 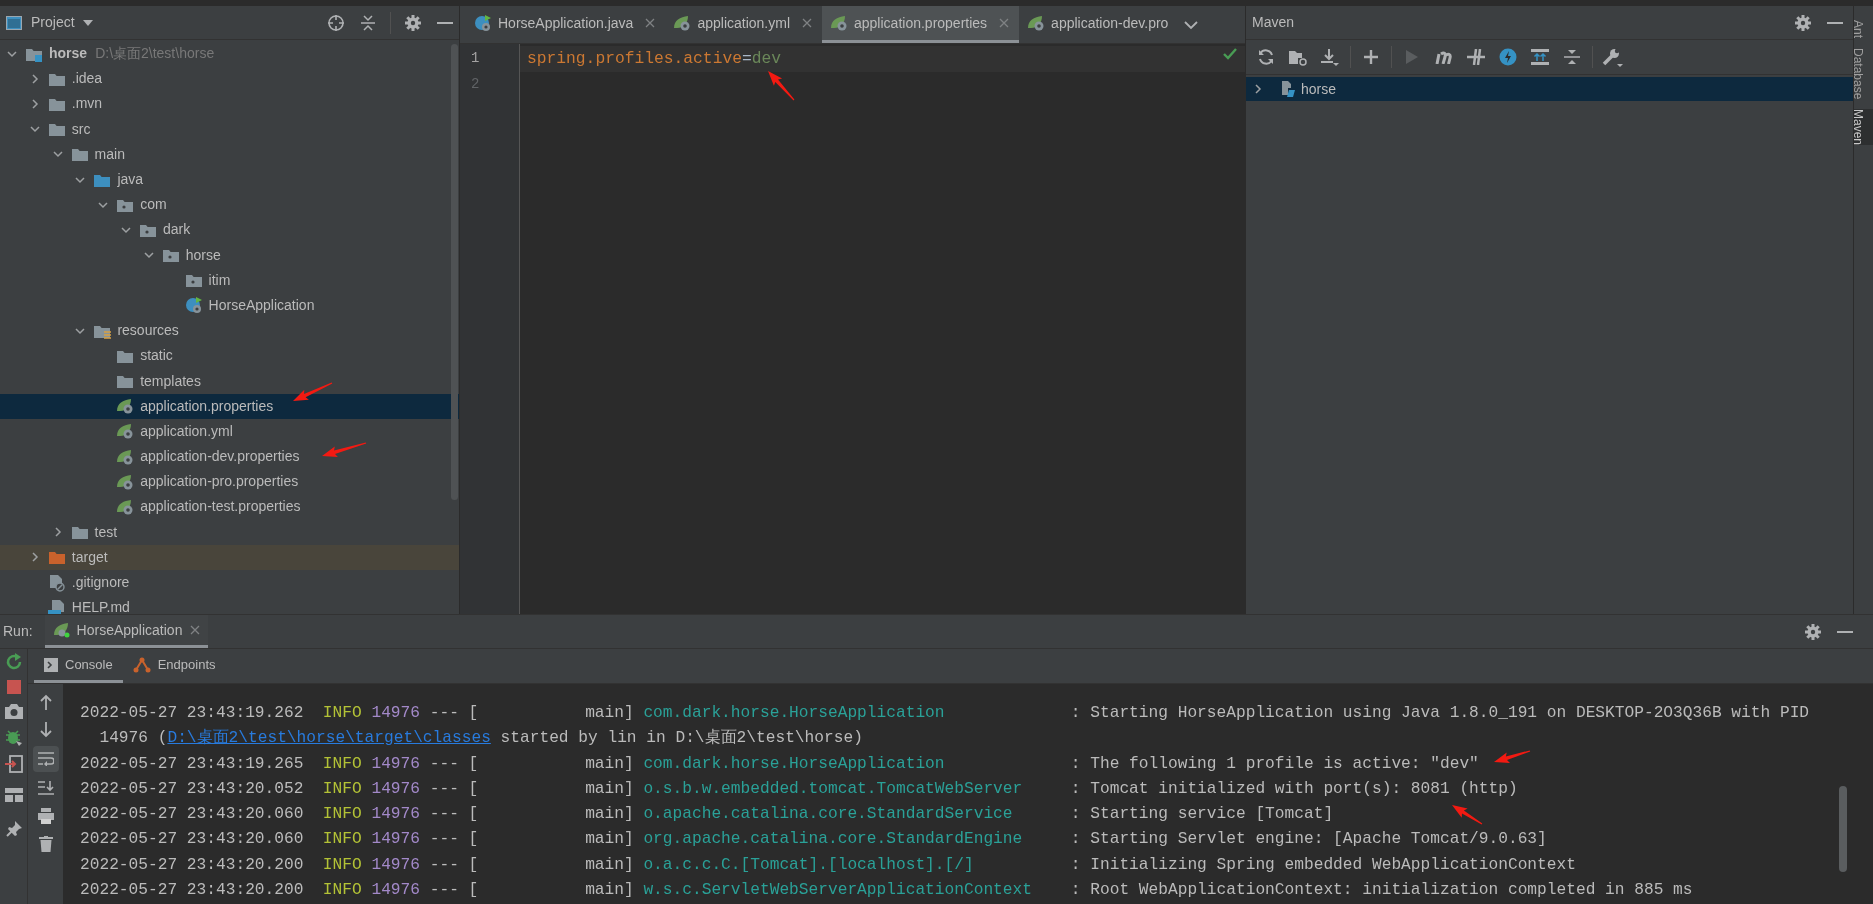 I want to click on editor-tab: application.properties, so click(x=921, y=24).